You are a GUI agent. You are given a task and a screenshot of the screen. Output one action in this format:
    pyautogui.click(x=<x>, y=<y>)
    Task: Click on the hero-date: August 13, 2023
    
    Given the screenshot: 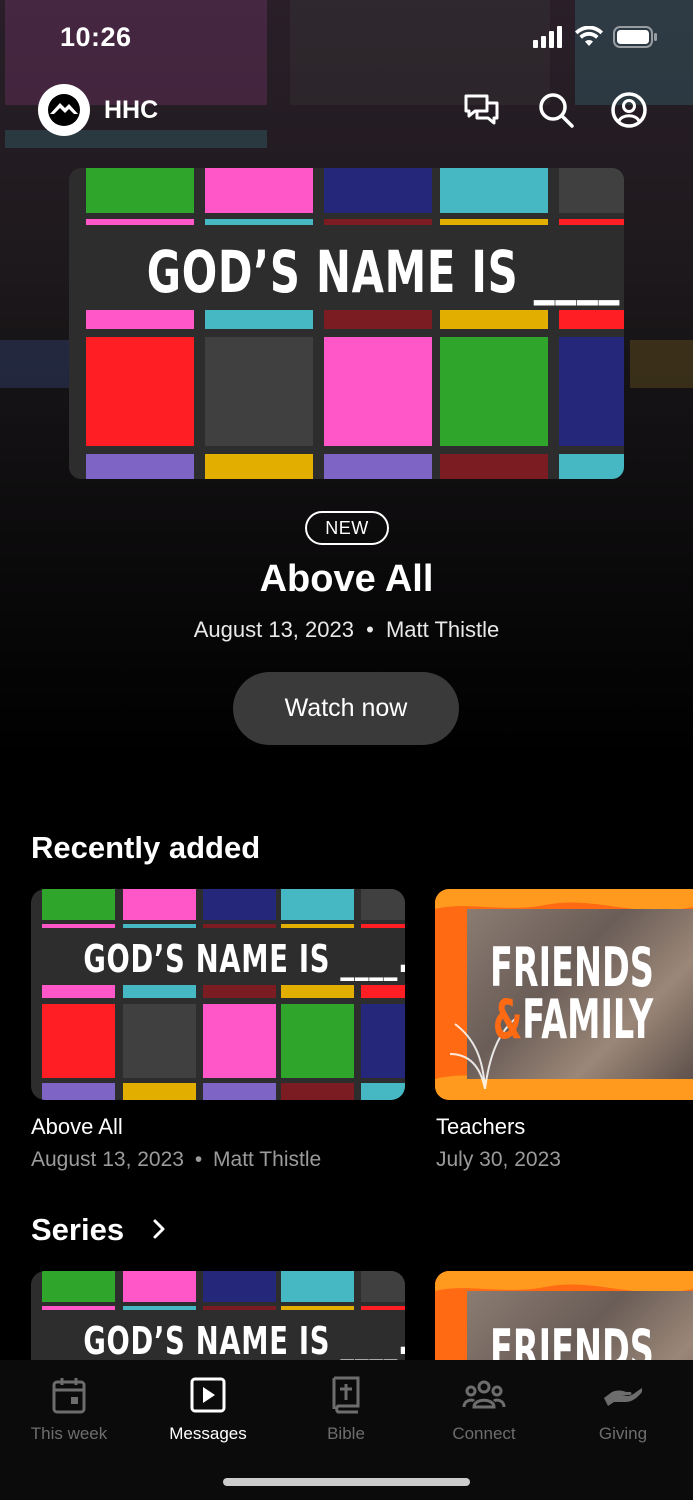 What is the action you would take?
    pyautogui.click(x=273, y=629)
    